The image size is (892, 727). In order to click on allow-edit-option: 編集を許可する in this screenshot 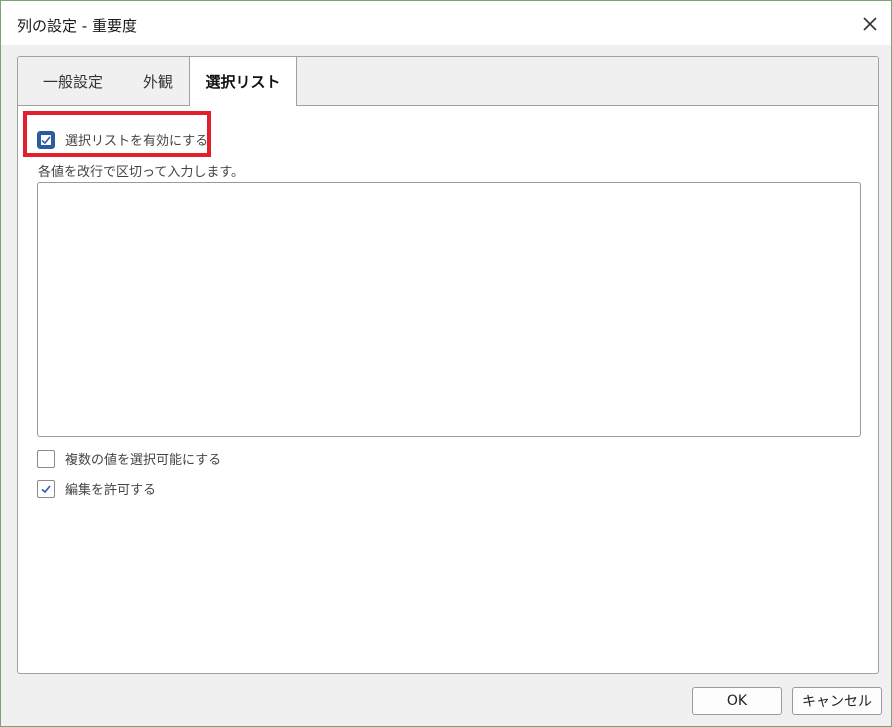, I will do `click(96, 488)`.